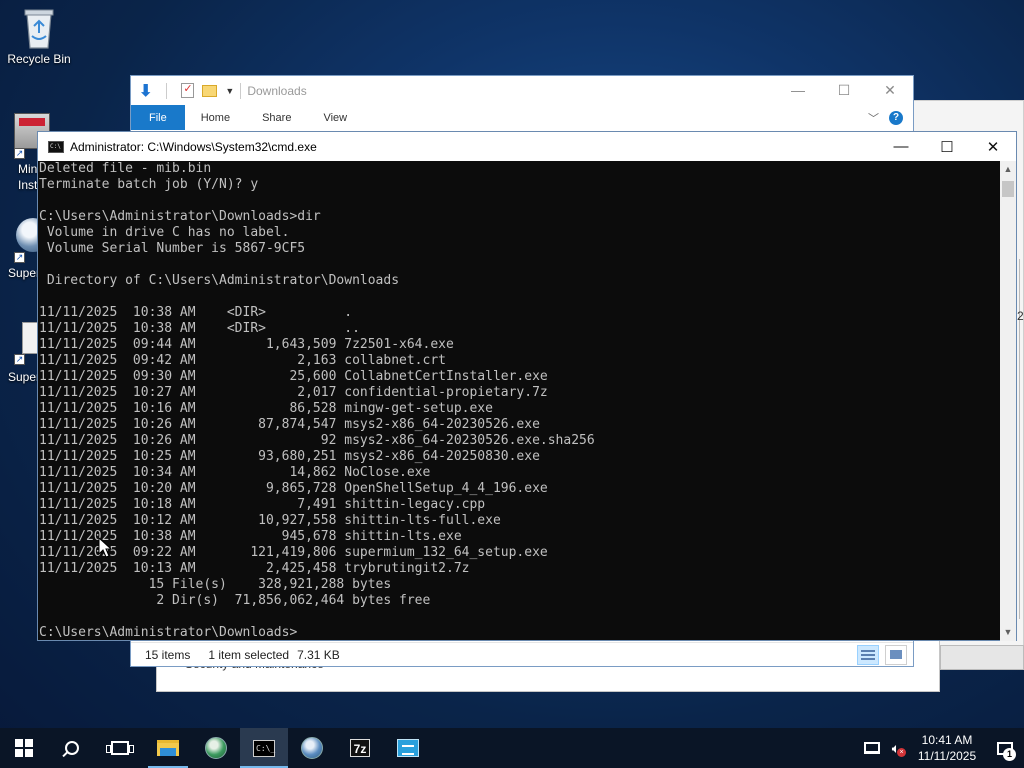  I want to click on system-tray: 🔈︎ × 10:41 AM 11/11/2025 1, so click(942, 748).